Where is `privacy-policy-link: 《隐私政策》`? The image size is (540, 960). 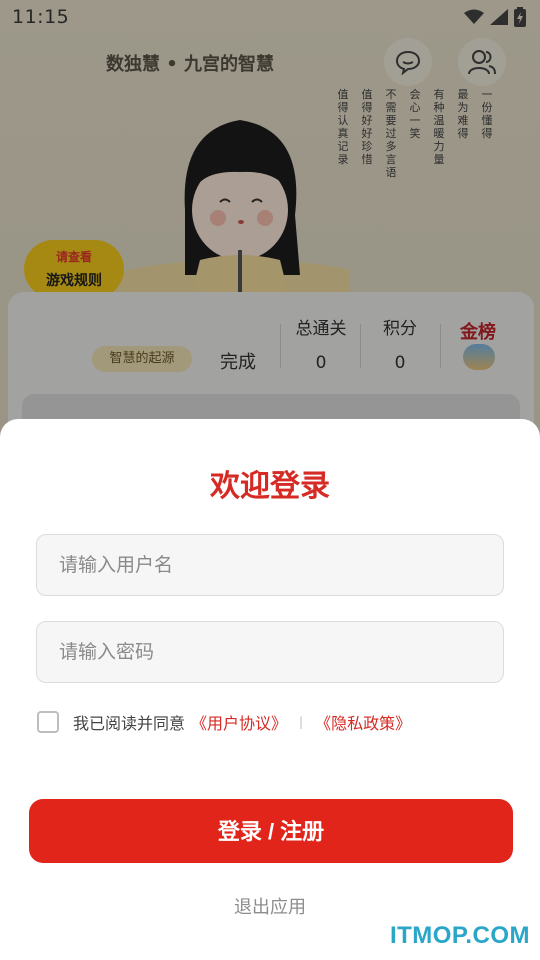
privacy-policy-link: 《隐私政策》 is located at coordinates (363, 722).